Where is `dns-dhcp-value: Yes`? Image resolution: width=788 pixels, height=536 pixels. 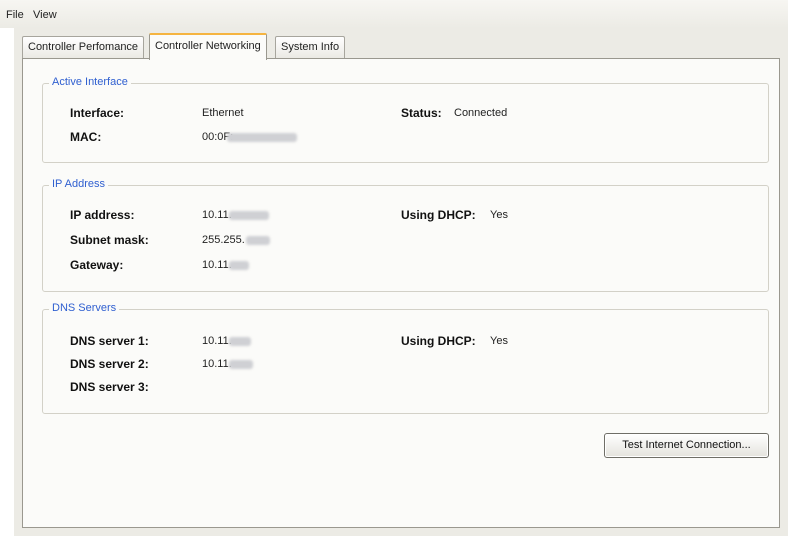 dns-dhcp-value: Yes is located at coordinates (499, 341).